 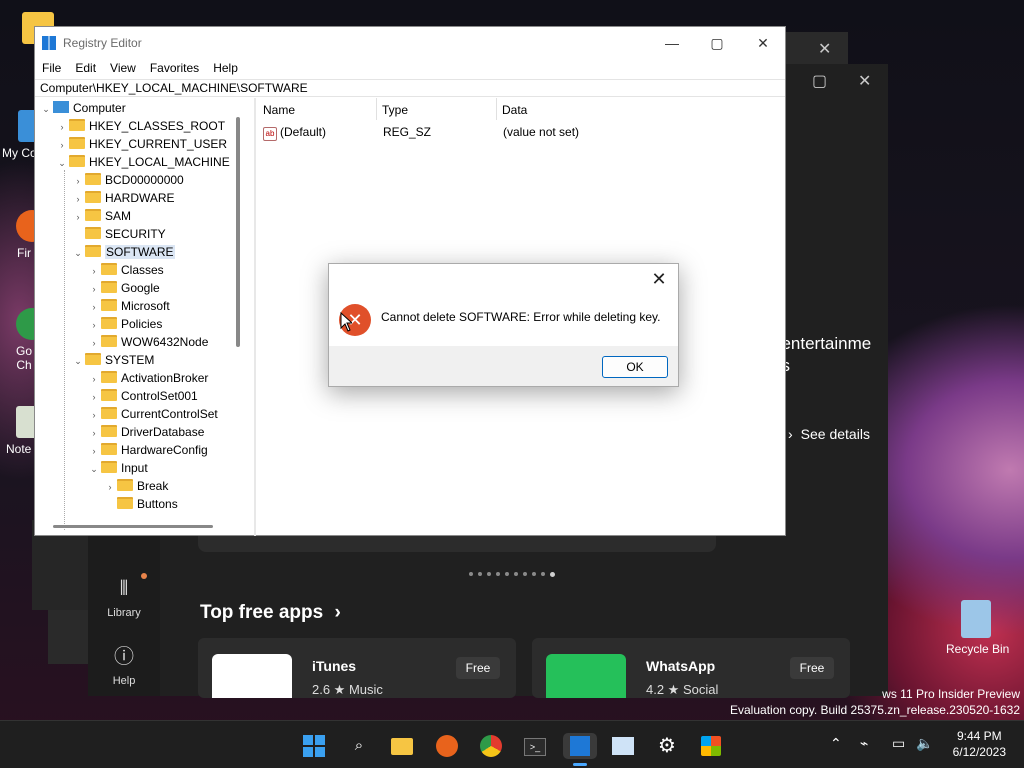 I want to click on tree-node: ⌄ HKEY_LOCAL_MACHINE, so click(x=142, y=162).